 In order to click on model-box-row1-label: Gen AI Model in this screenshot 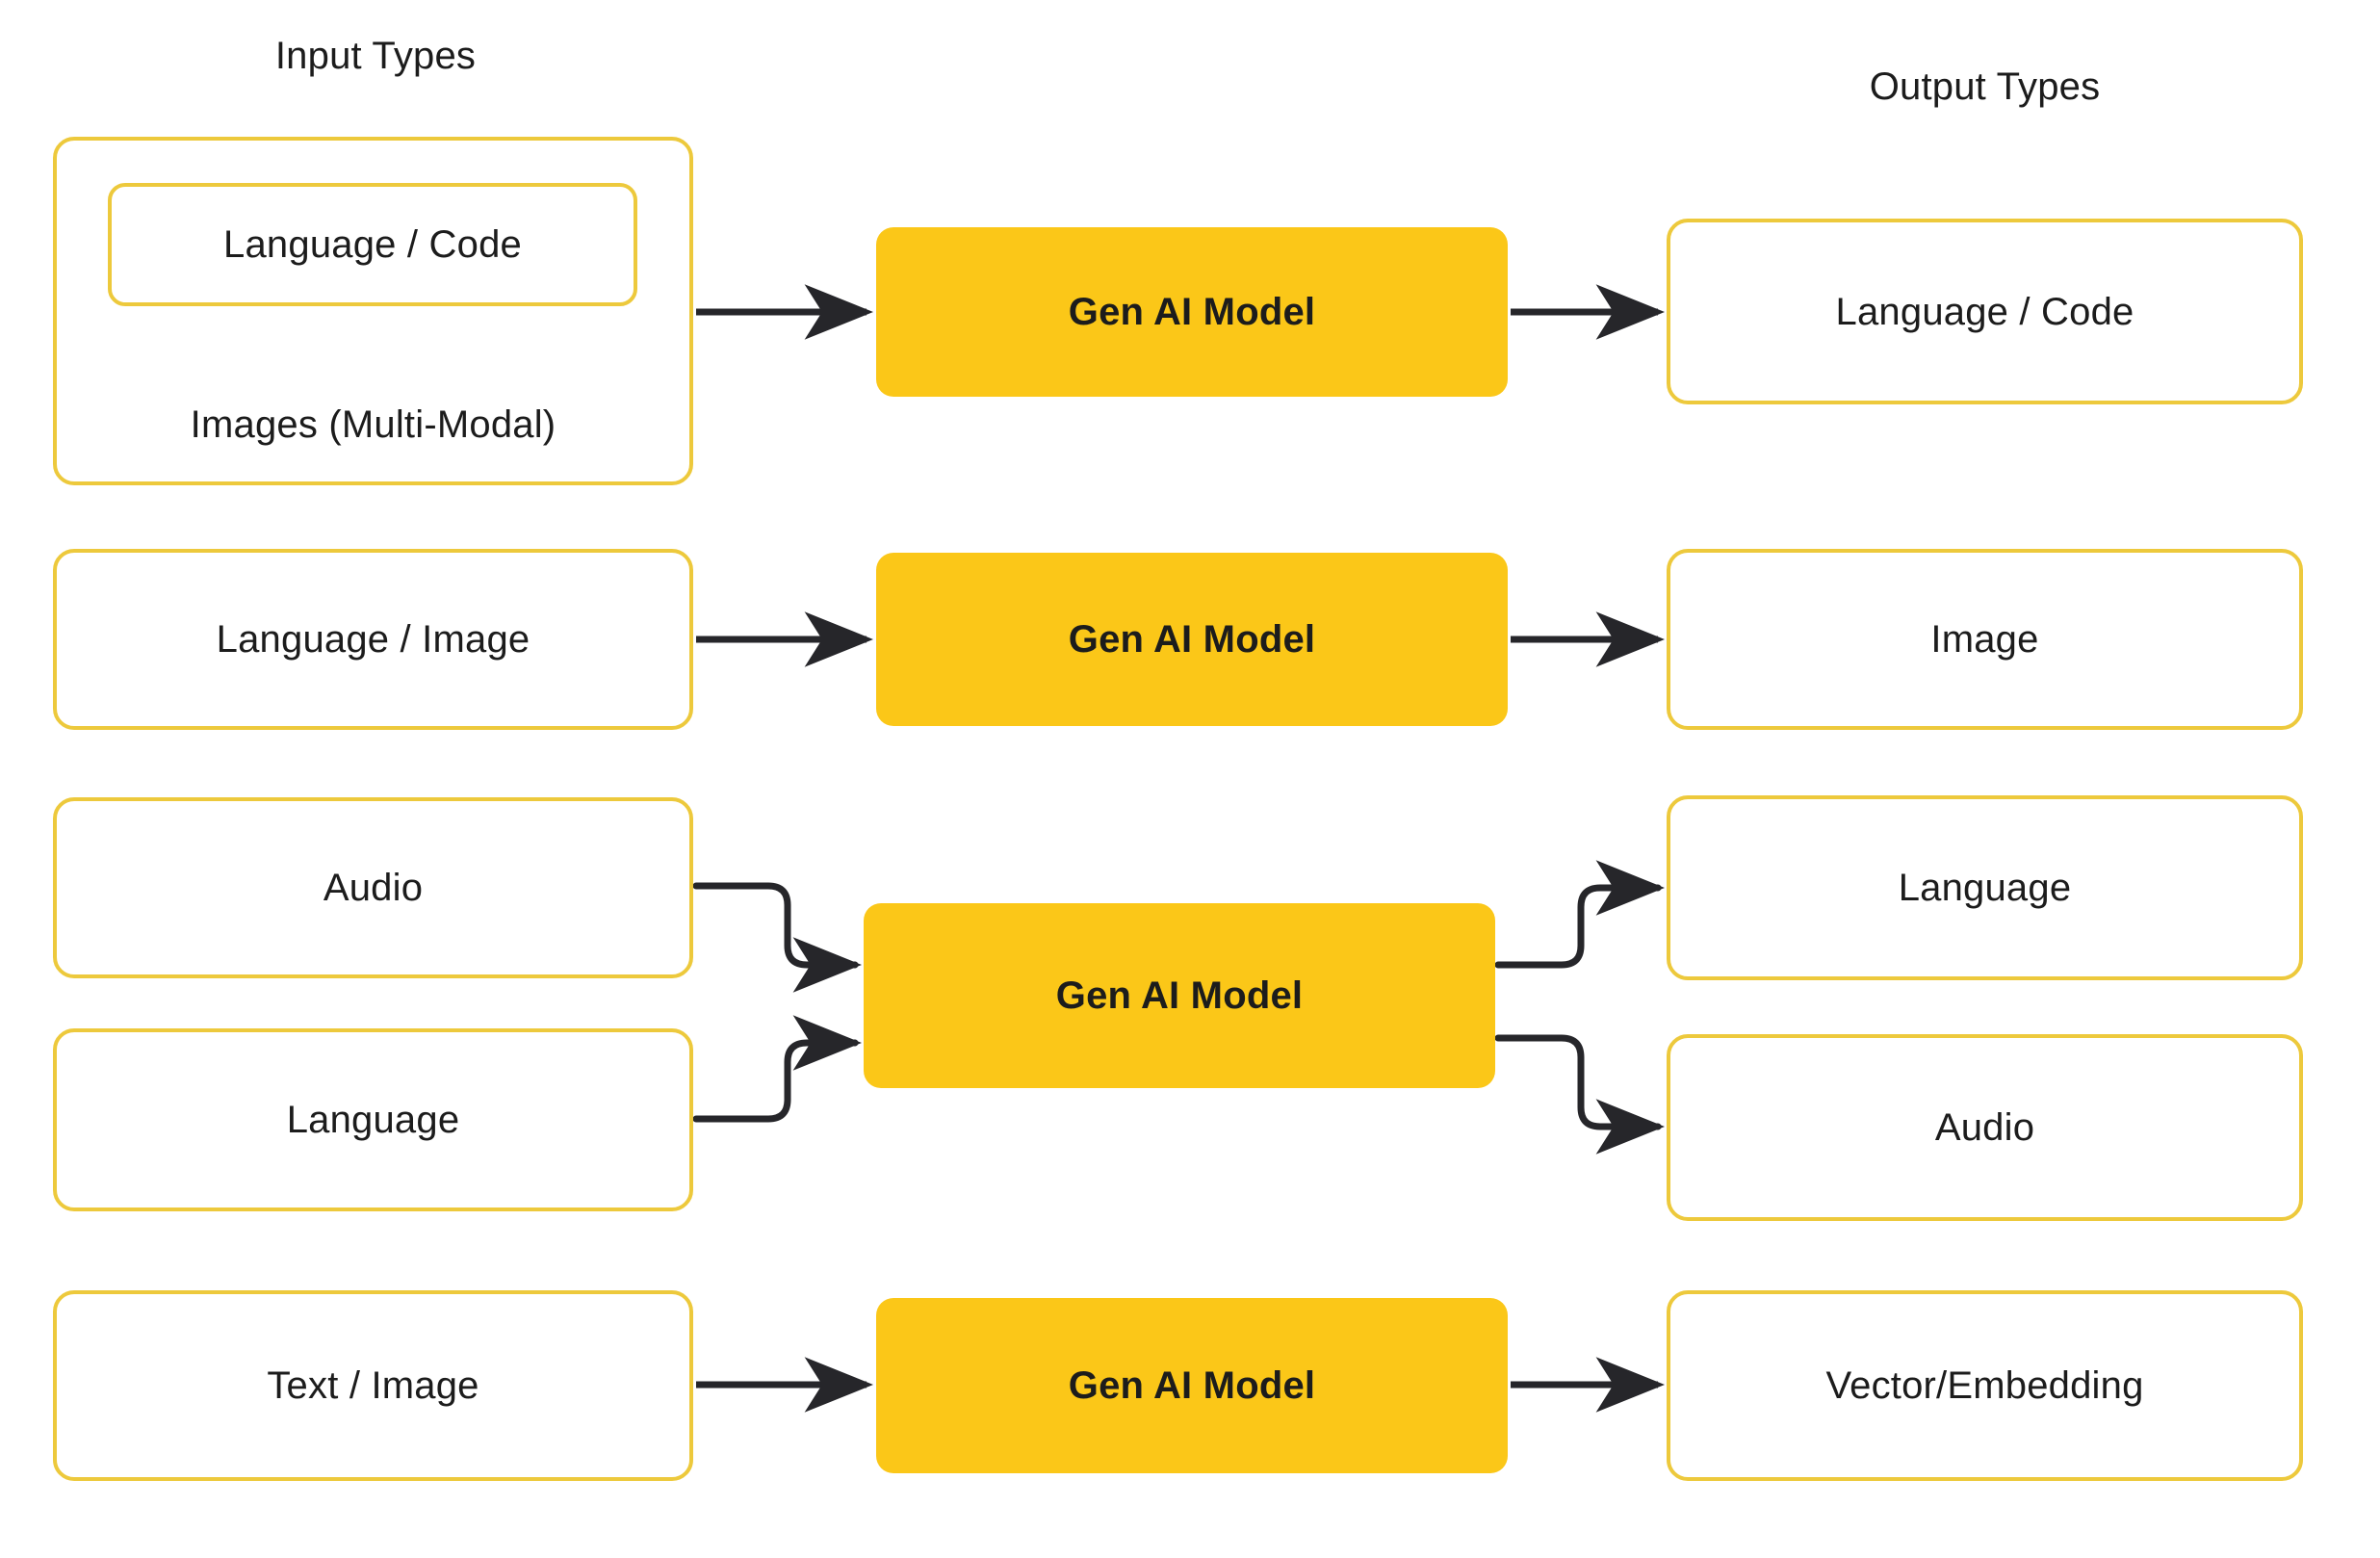, I will do `click(1192, 312)`.